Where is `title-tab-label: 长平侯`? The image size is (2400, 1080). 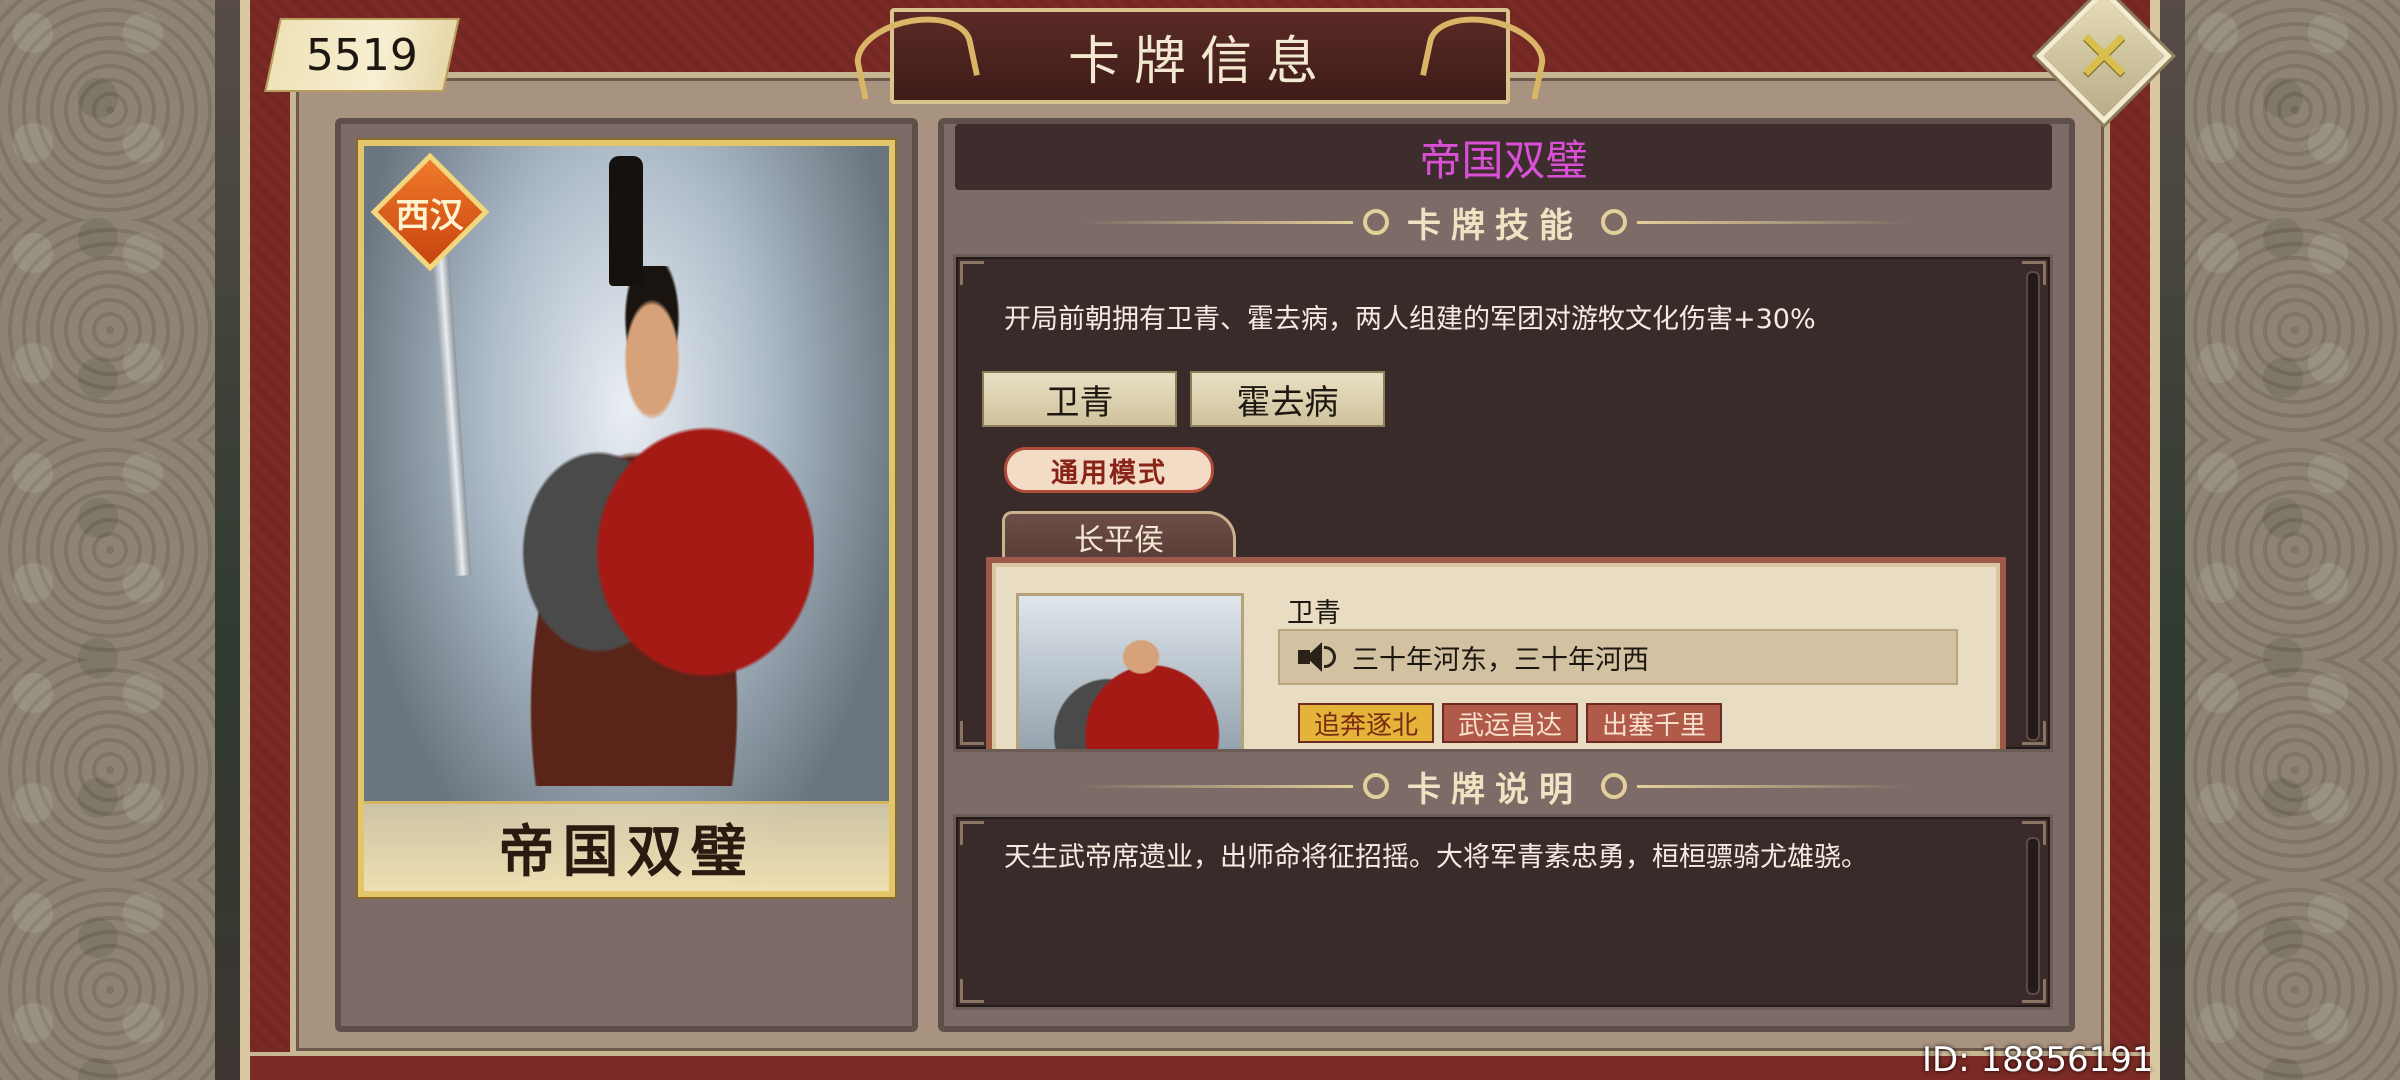
title-tab-label: 长平侯 is located at coordinates (1119, 540).